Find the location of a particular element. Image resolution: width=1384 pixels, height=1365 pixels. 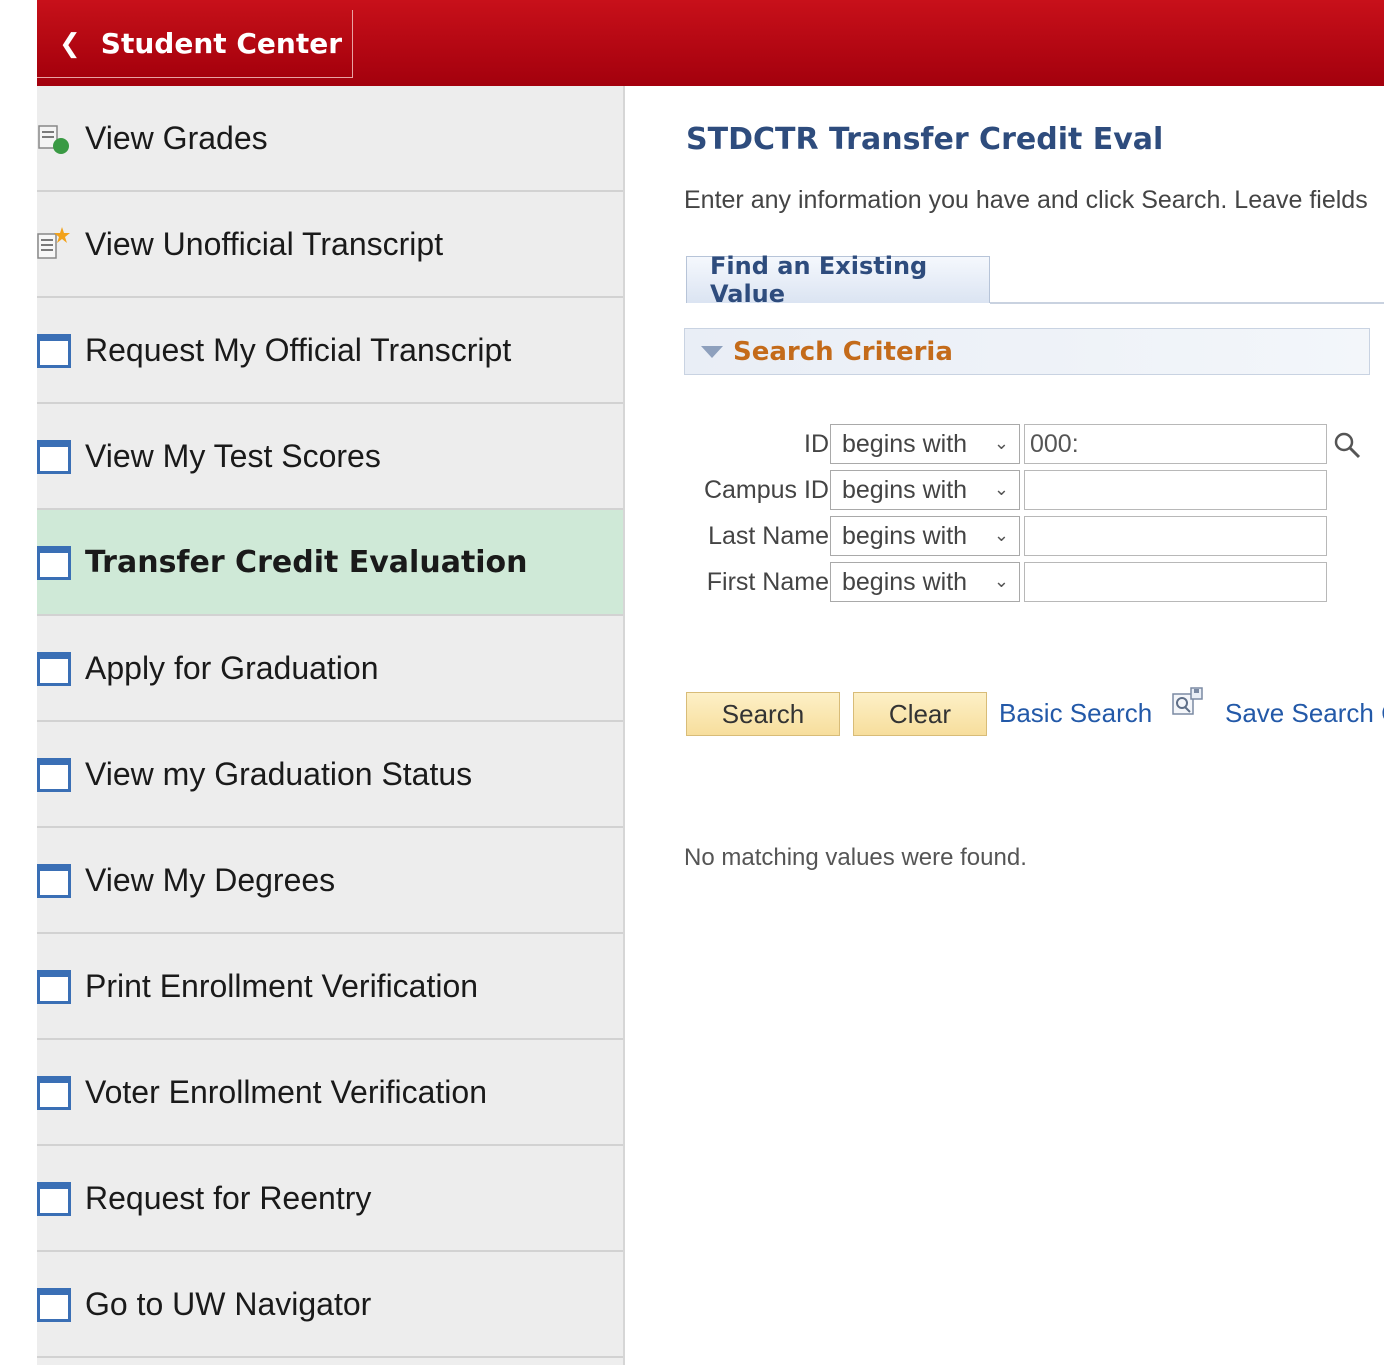

search-criteria-label: Search Criteria is located at coordinates (843, 351).